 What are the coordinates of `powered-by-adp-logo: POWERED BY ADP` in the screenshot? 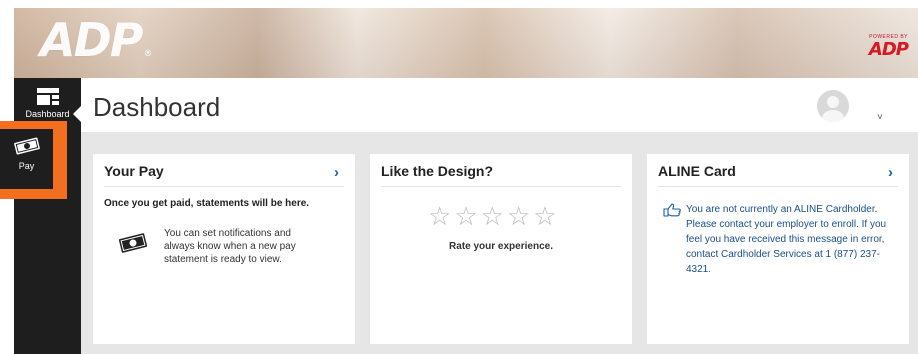 It's located at (888, 47).